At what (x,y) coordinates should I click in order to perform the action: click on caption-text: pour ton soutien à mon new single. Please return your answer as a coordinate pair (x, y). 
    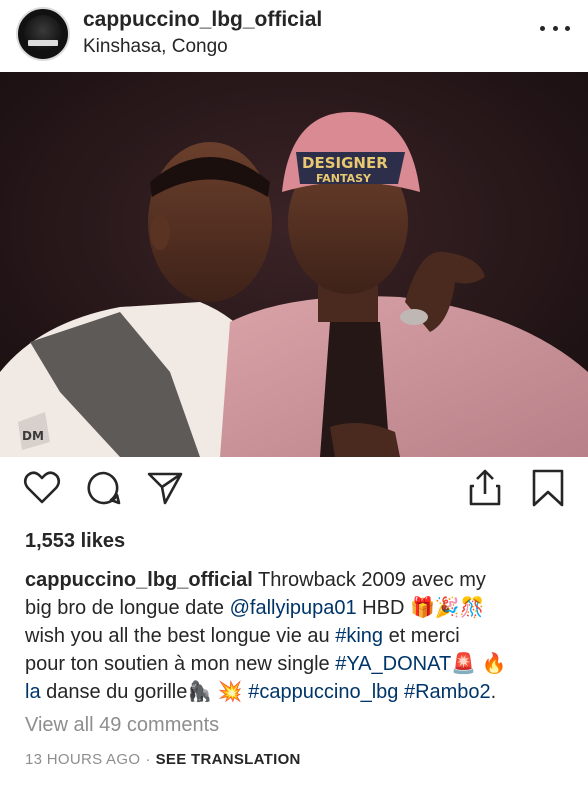
    Looking at the image, I should click on (180, 664).